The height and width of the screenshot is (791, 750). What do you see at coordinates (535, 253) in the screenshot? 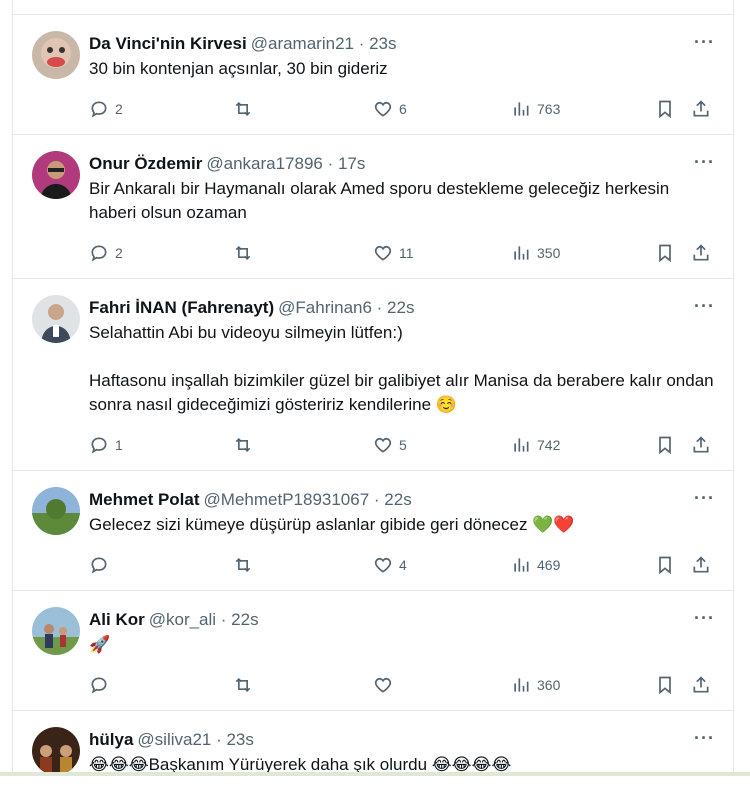
I see `views-button: 350` at bounding box center [535, 253].